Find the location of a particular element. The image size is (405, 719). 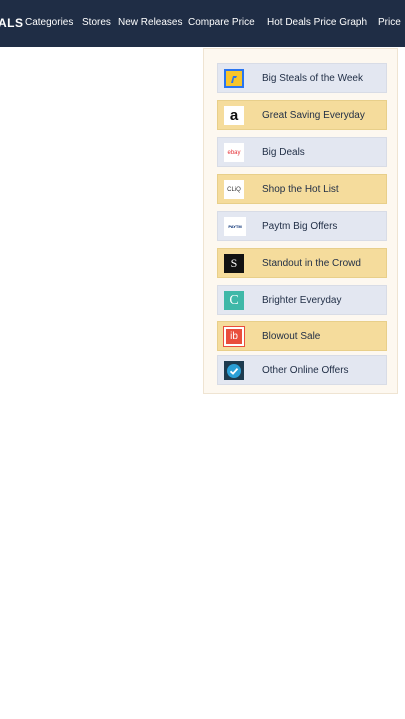

nav-stores: Stores is located at coordinates (96, 22).